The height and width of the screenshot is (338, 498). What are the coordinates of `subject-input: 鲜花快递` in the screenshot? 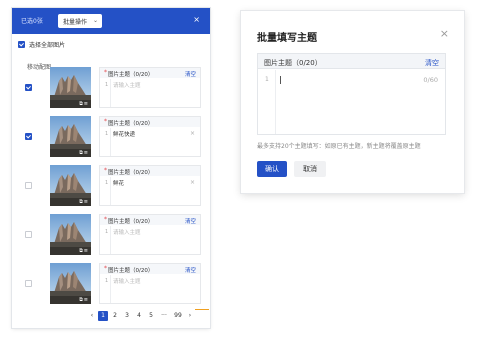 It's located at (124, 134).